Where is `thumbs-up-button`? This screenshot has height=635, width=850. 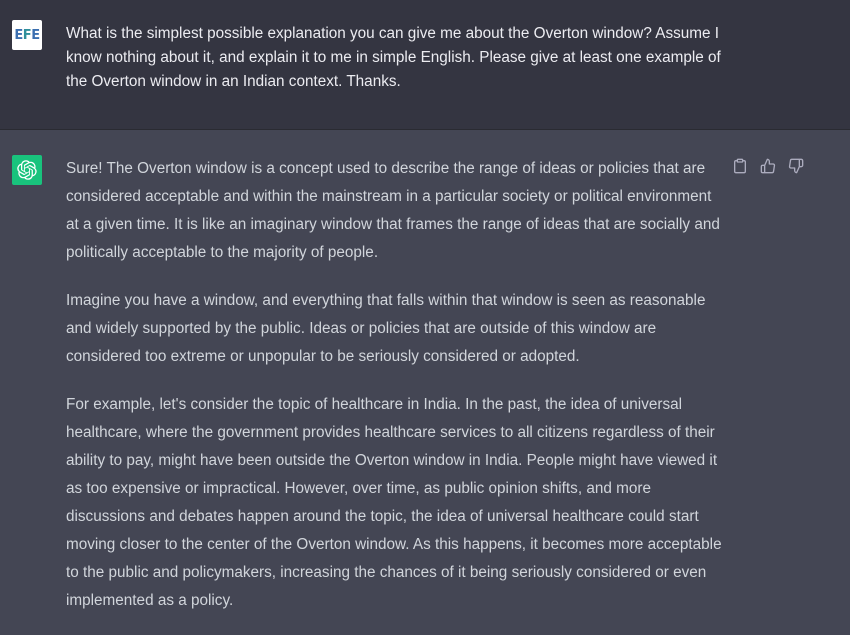 thumbs-up-button is located at coordinates (768, 166).